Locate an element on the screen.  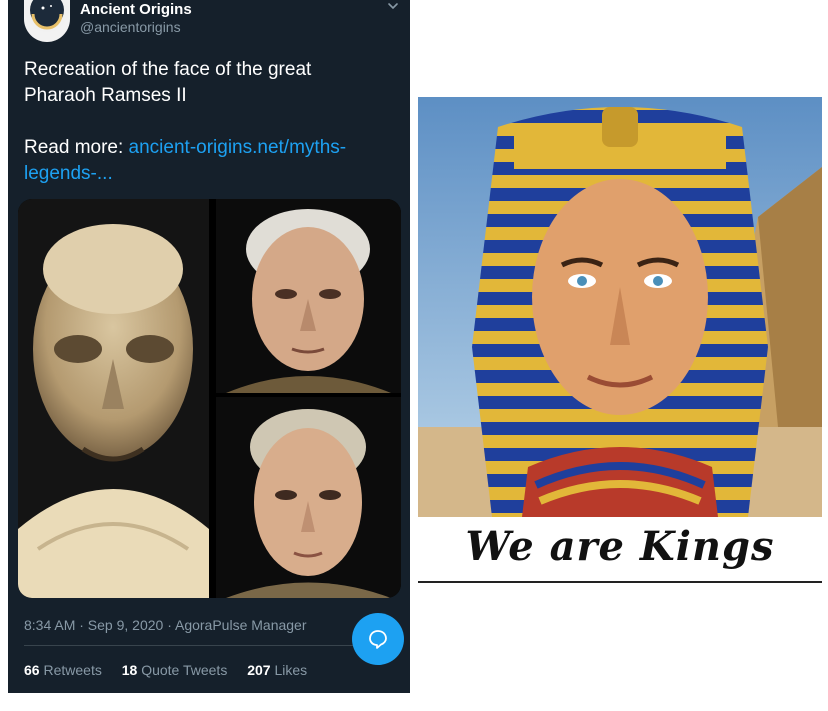
meme-caption: We are Kings is located at coordinates (620, 546).